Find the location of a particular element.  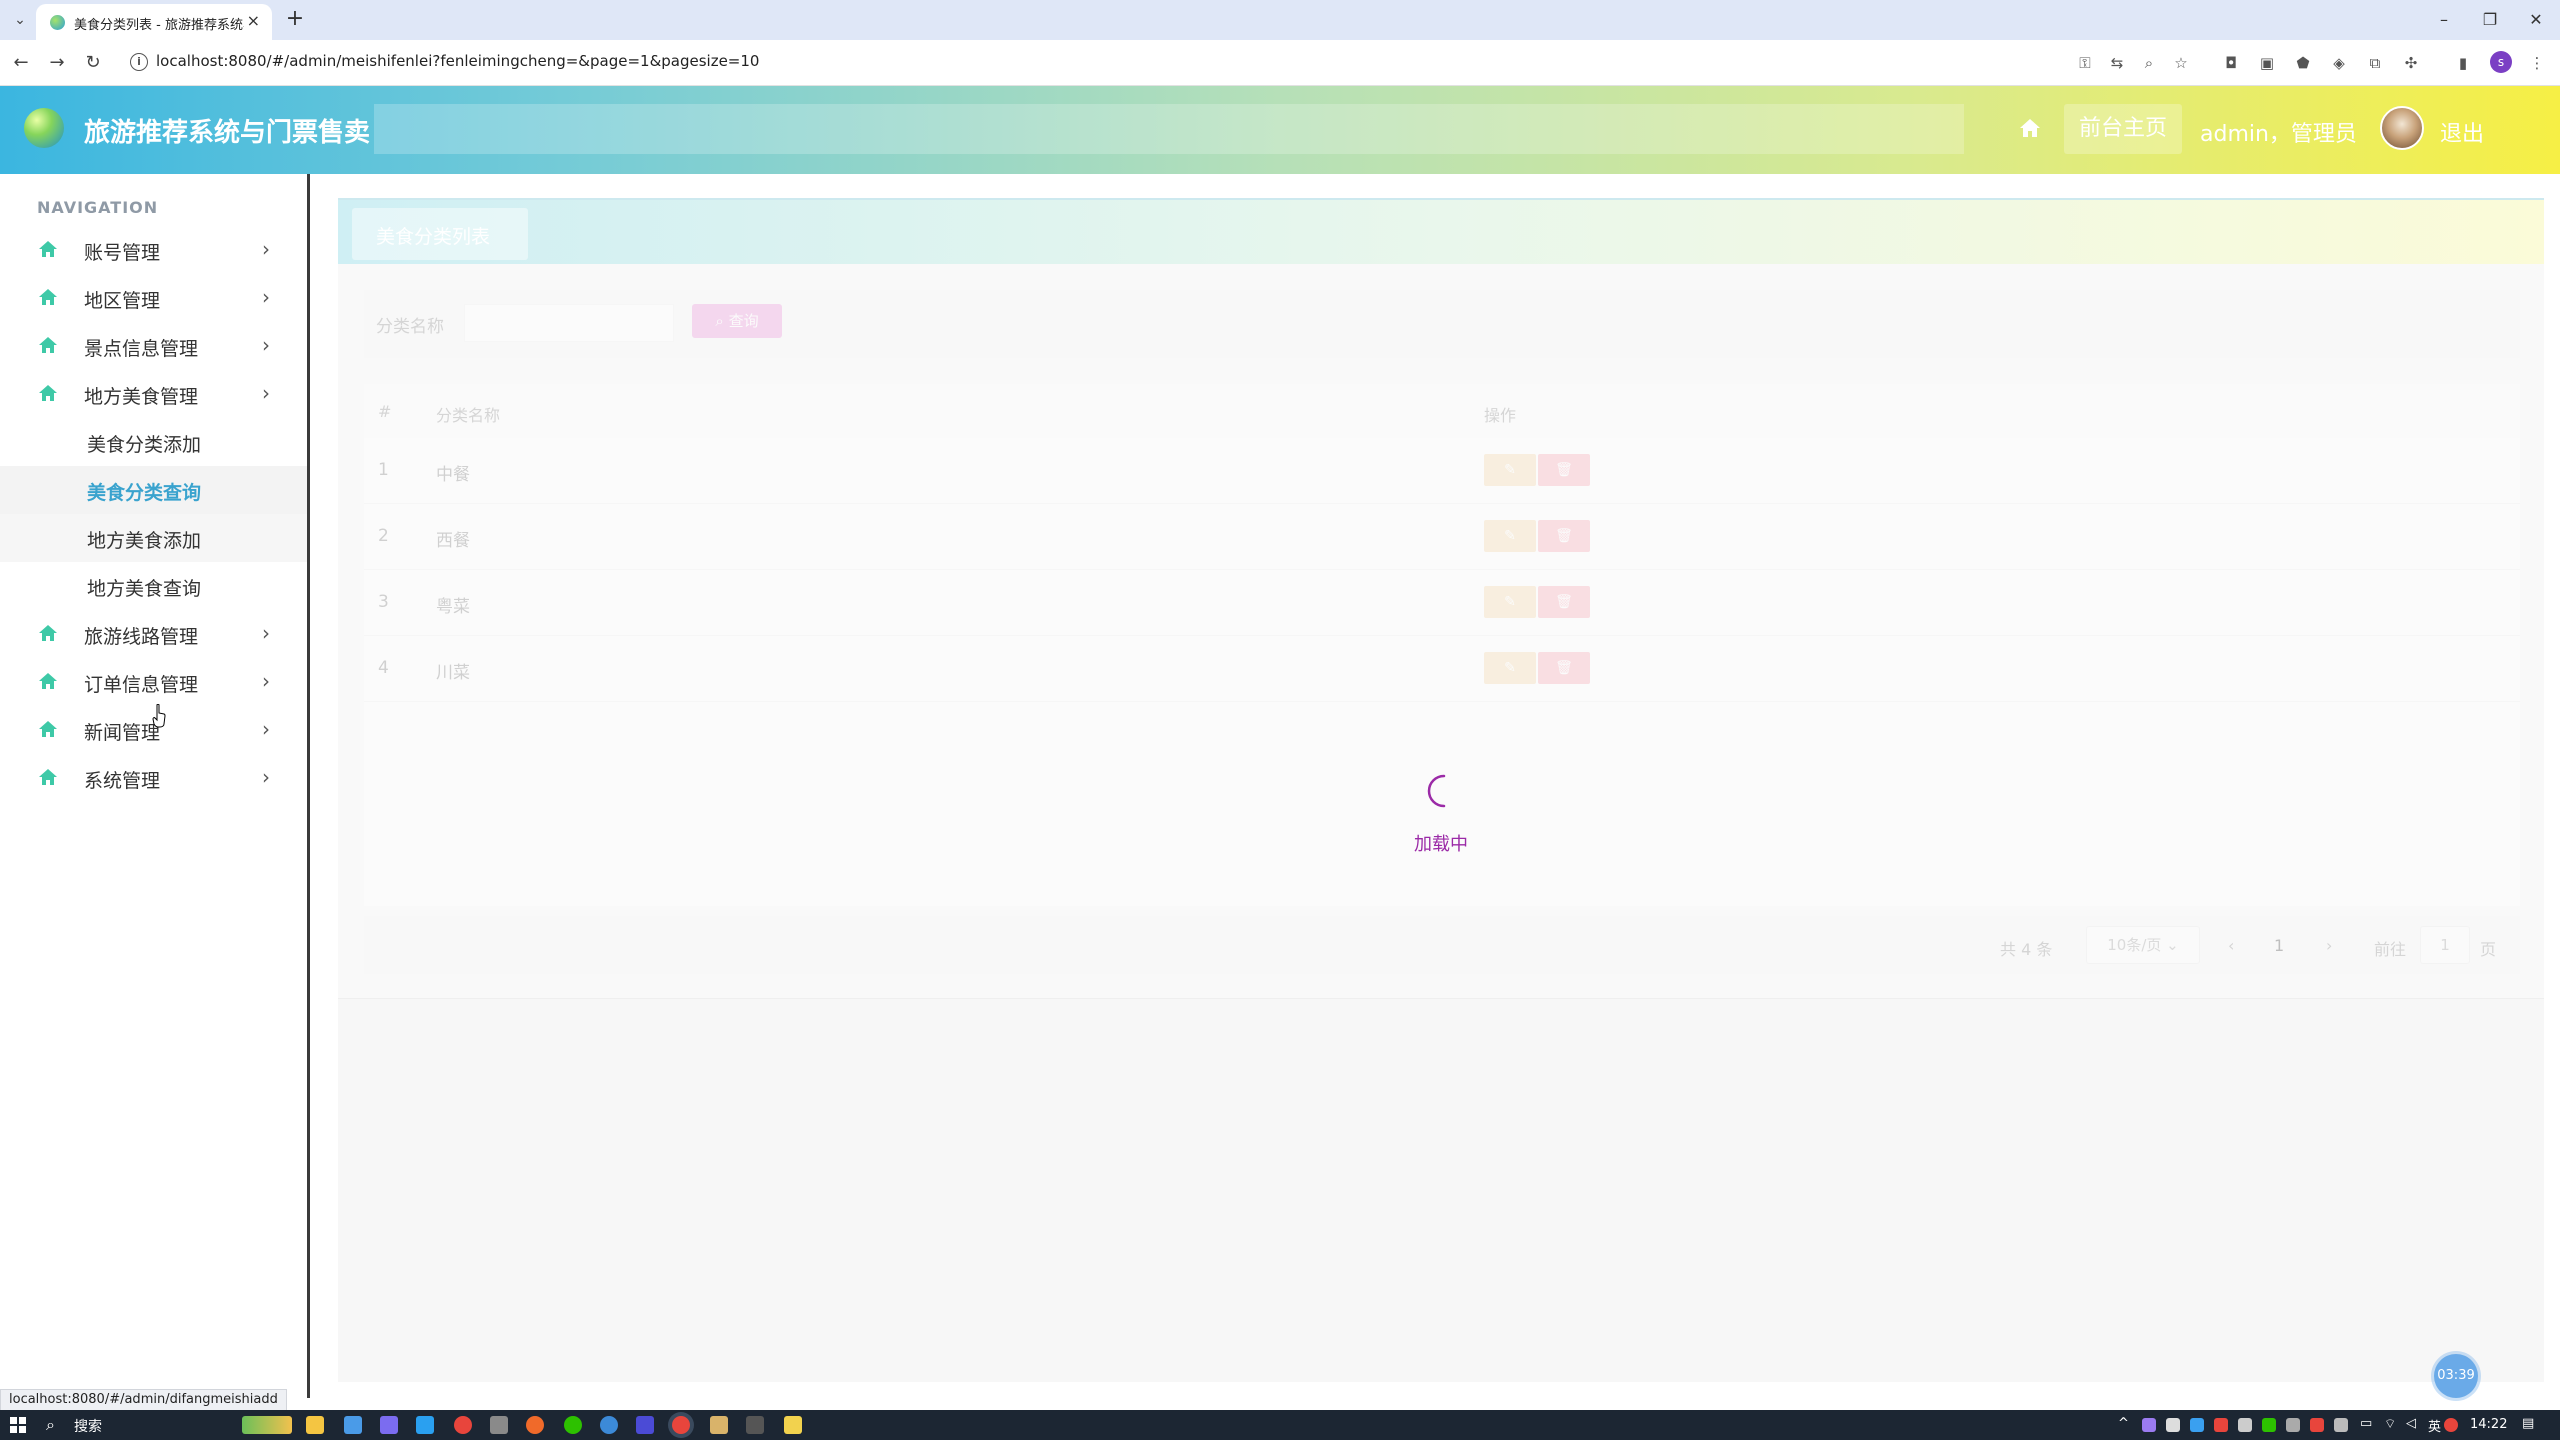

window-close-icon: ✕ is located at coordinates (2536, 20).